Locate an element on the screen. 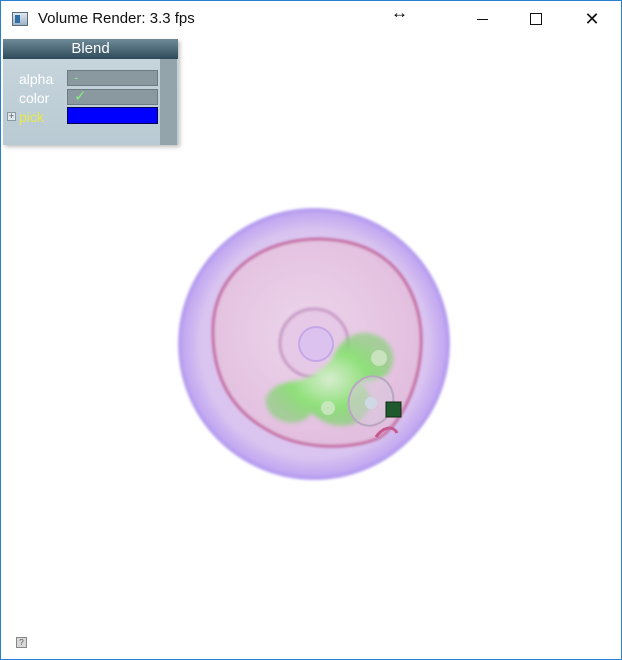 This screenshot has height=660, width=622. checkmark-icon: ✓ is located at coordinates (80, 96).